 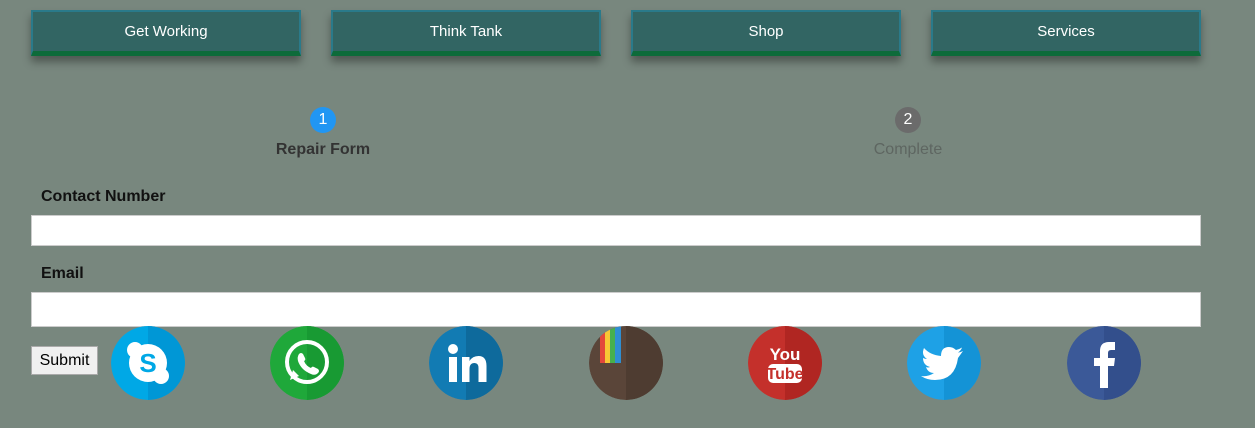 I want to click on nav-services-button: Services, so click(x=1066, y=33).